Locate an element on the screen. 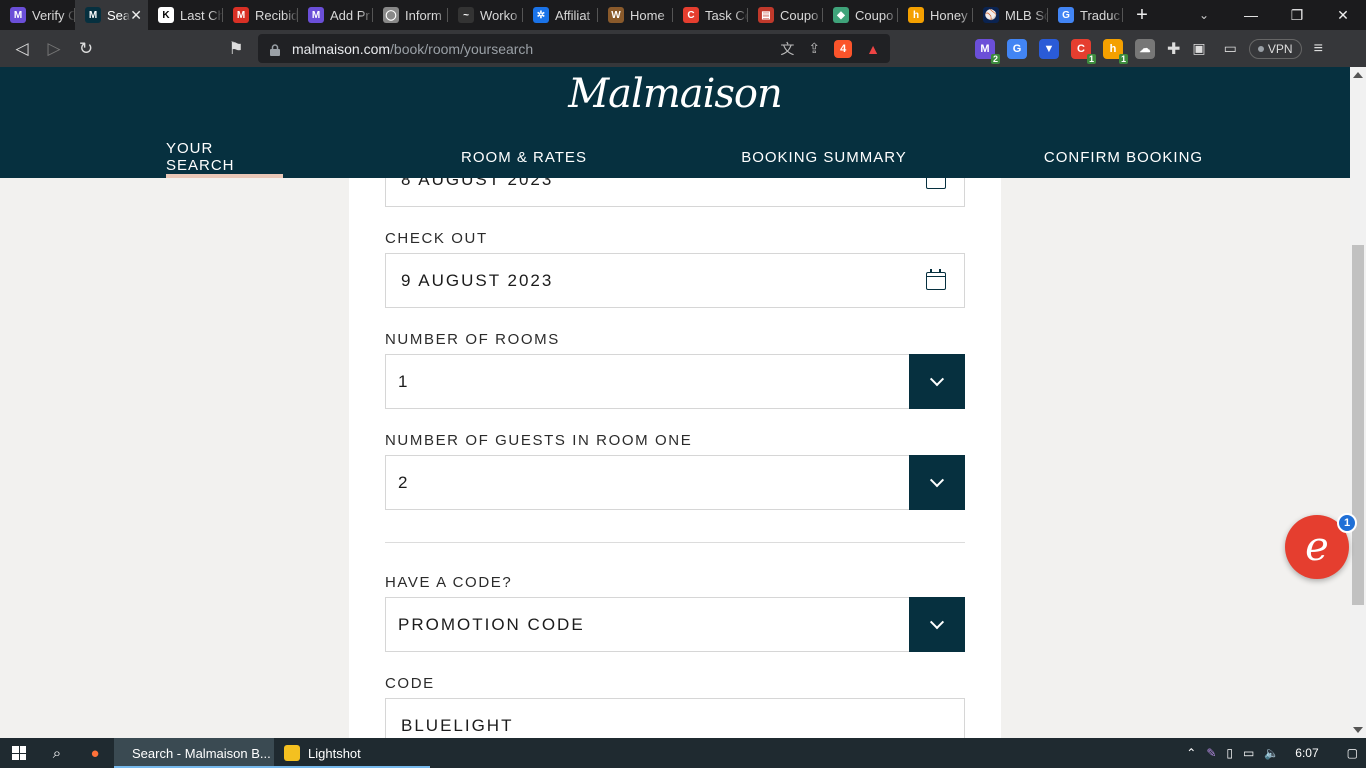  extension-glyph: C is located at coordinates (1081, 48).